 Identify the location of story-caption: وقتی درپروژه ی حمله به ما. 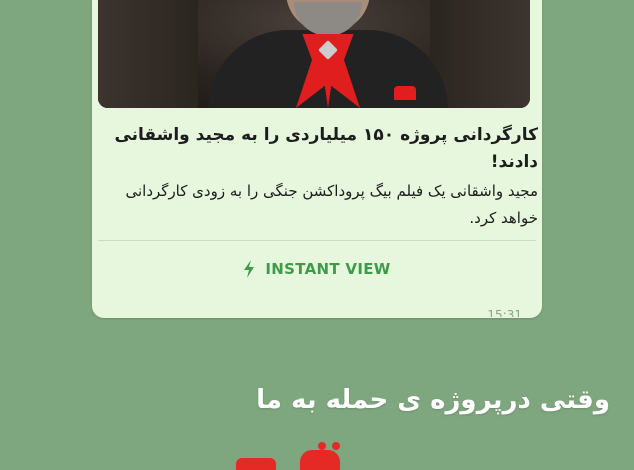
(433, 400).